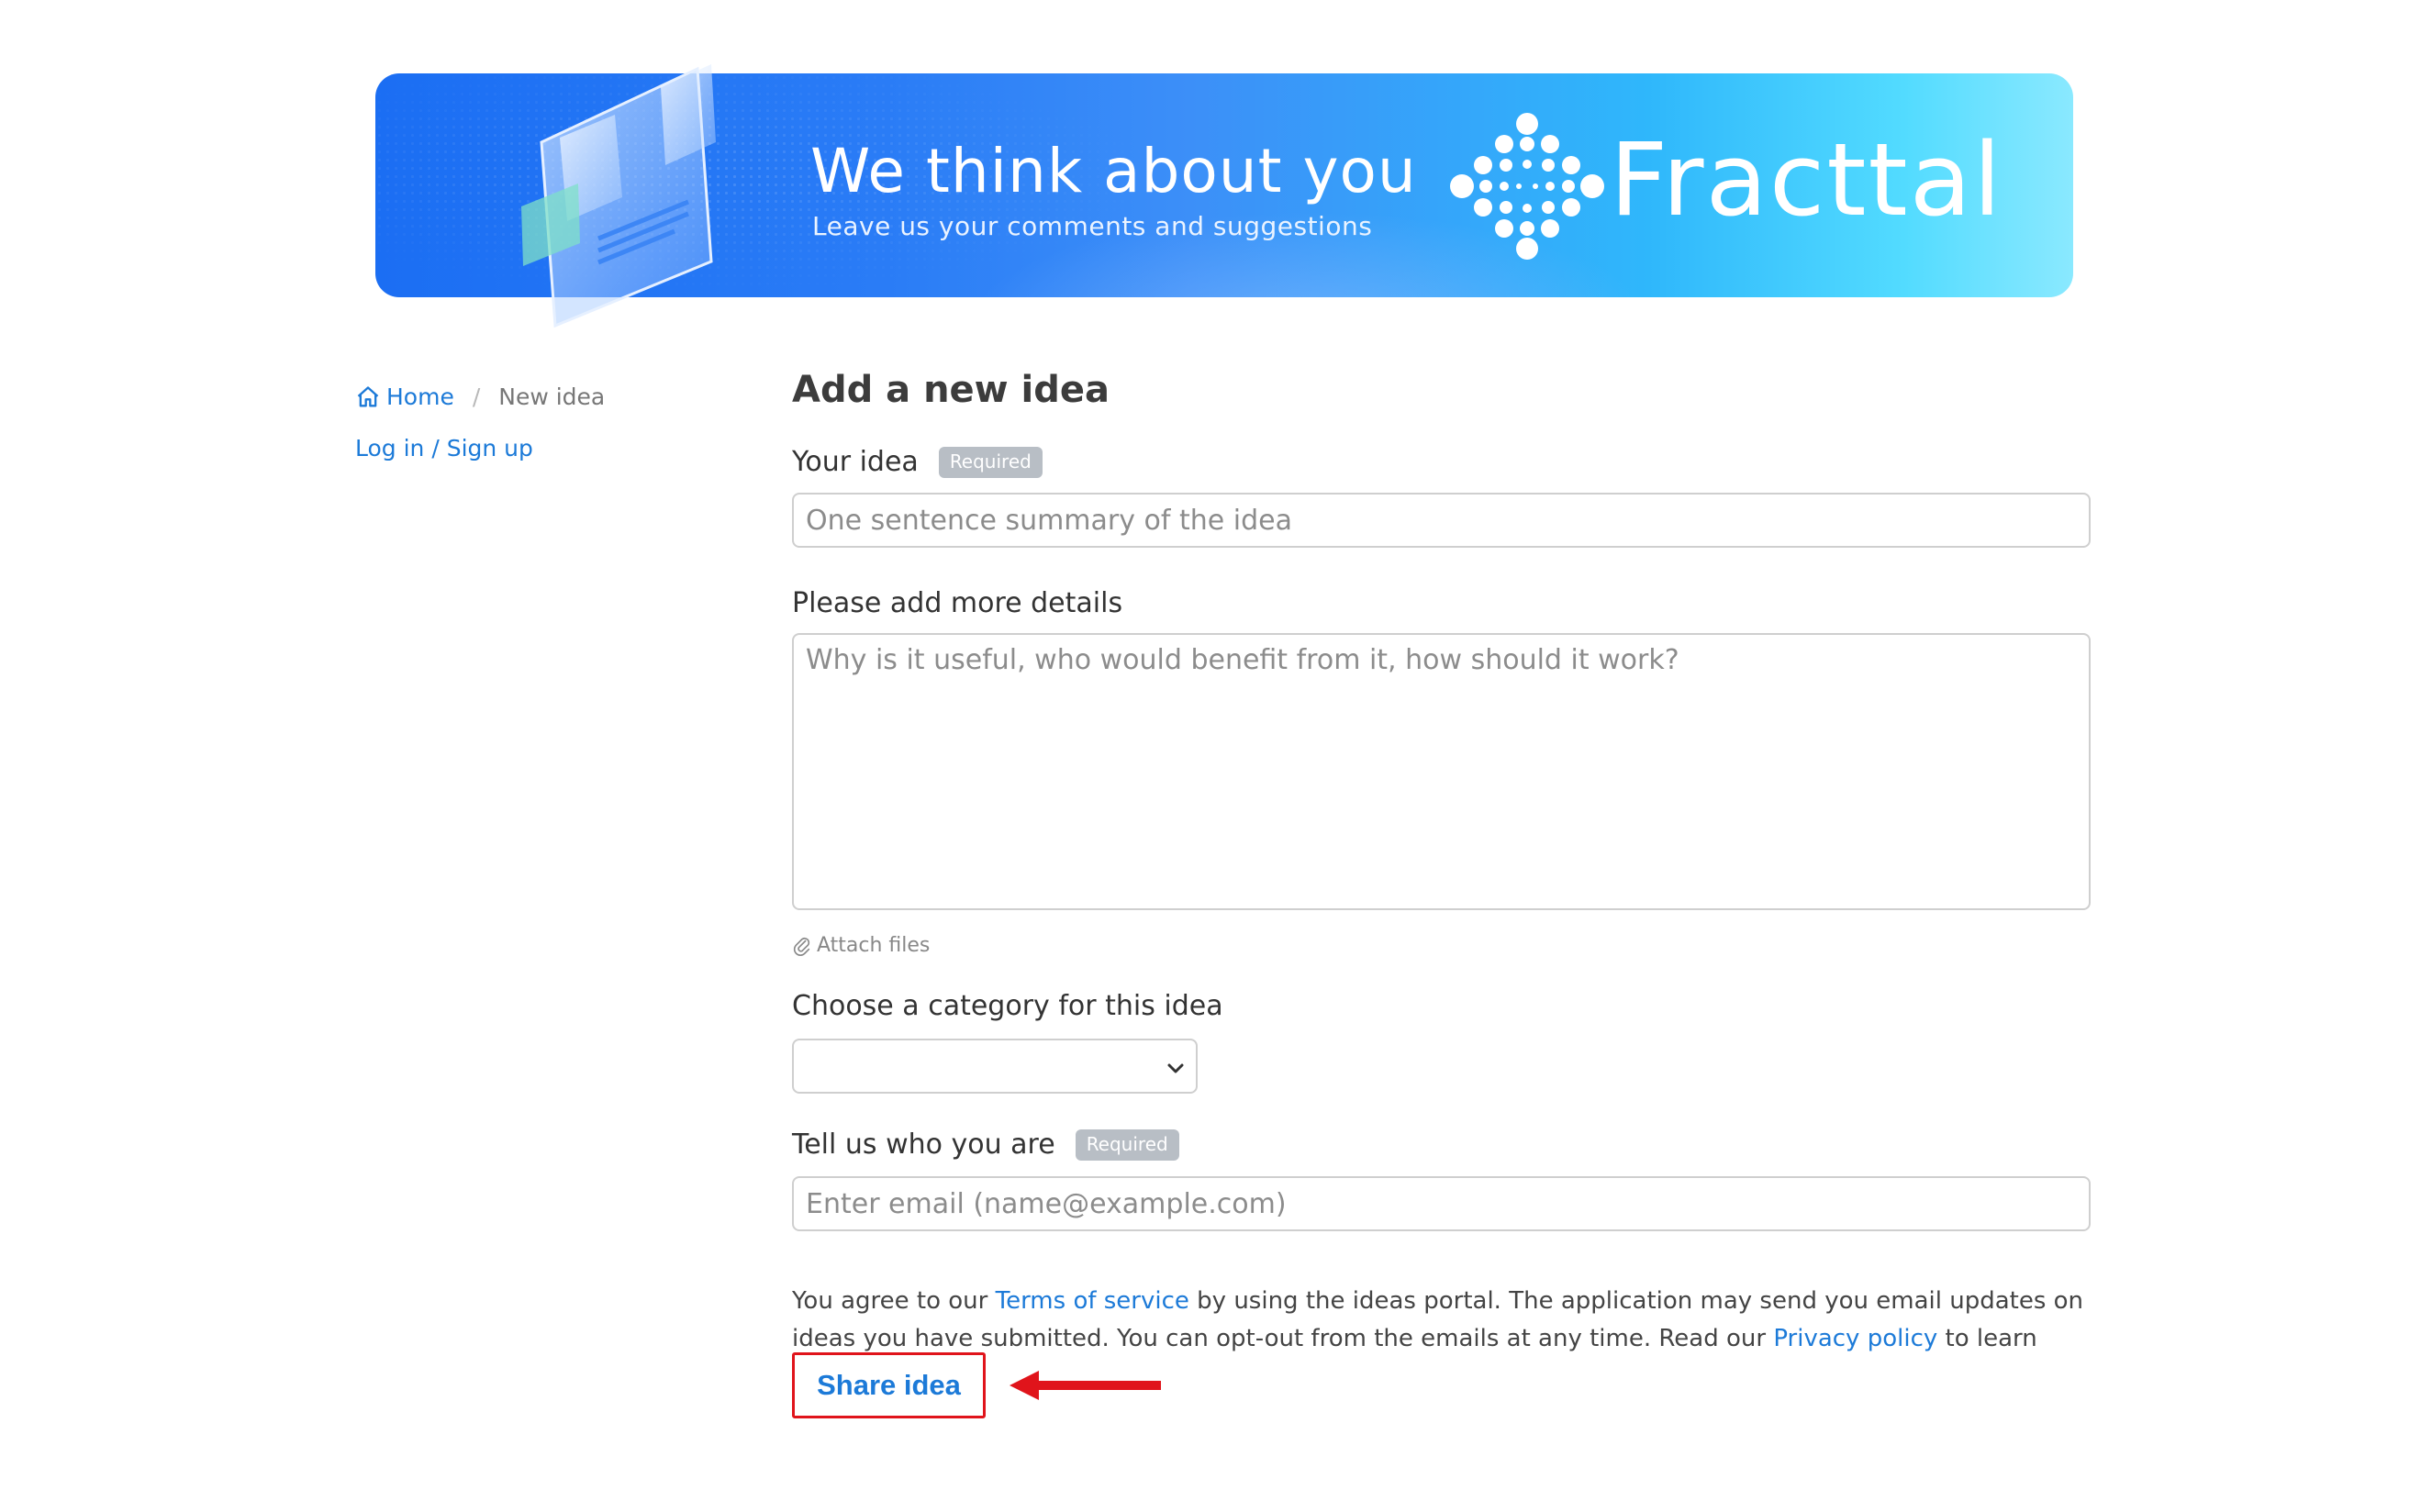 The width and height of the screenshot is (2432, 1512). Describe the element at coordinates (1807, 180) in the screenshot. I see `brand-name: Fracttal` at that location.